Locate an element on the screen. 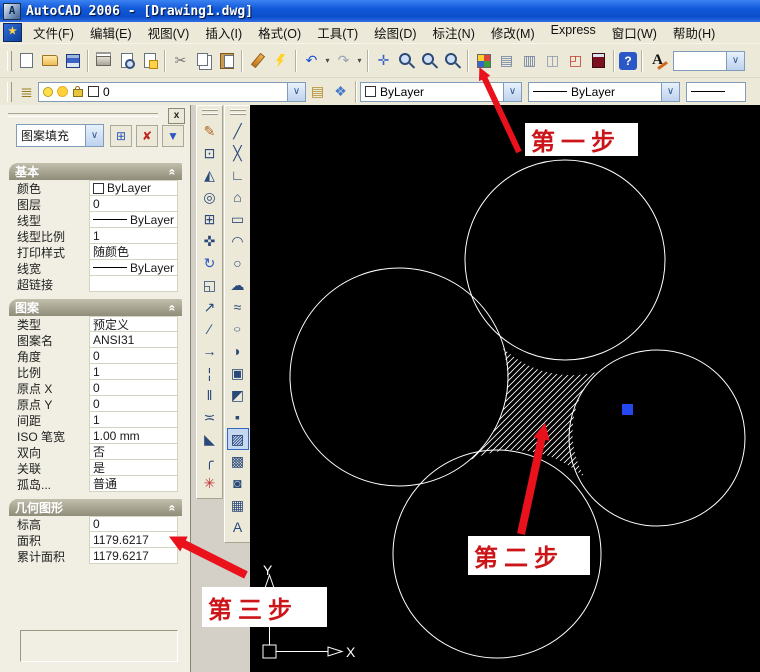  modify-offset-button: ◎ is located at coordinates (210, 197).